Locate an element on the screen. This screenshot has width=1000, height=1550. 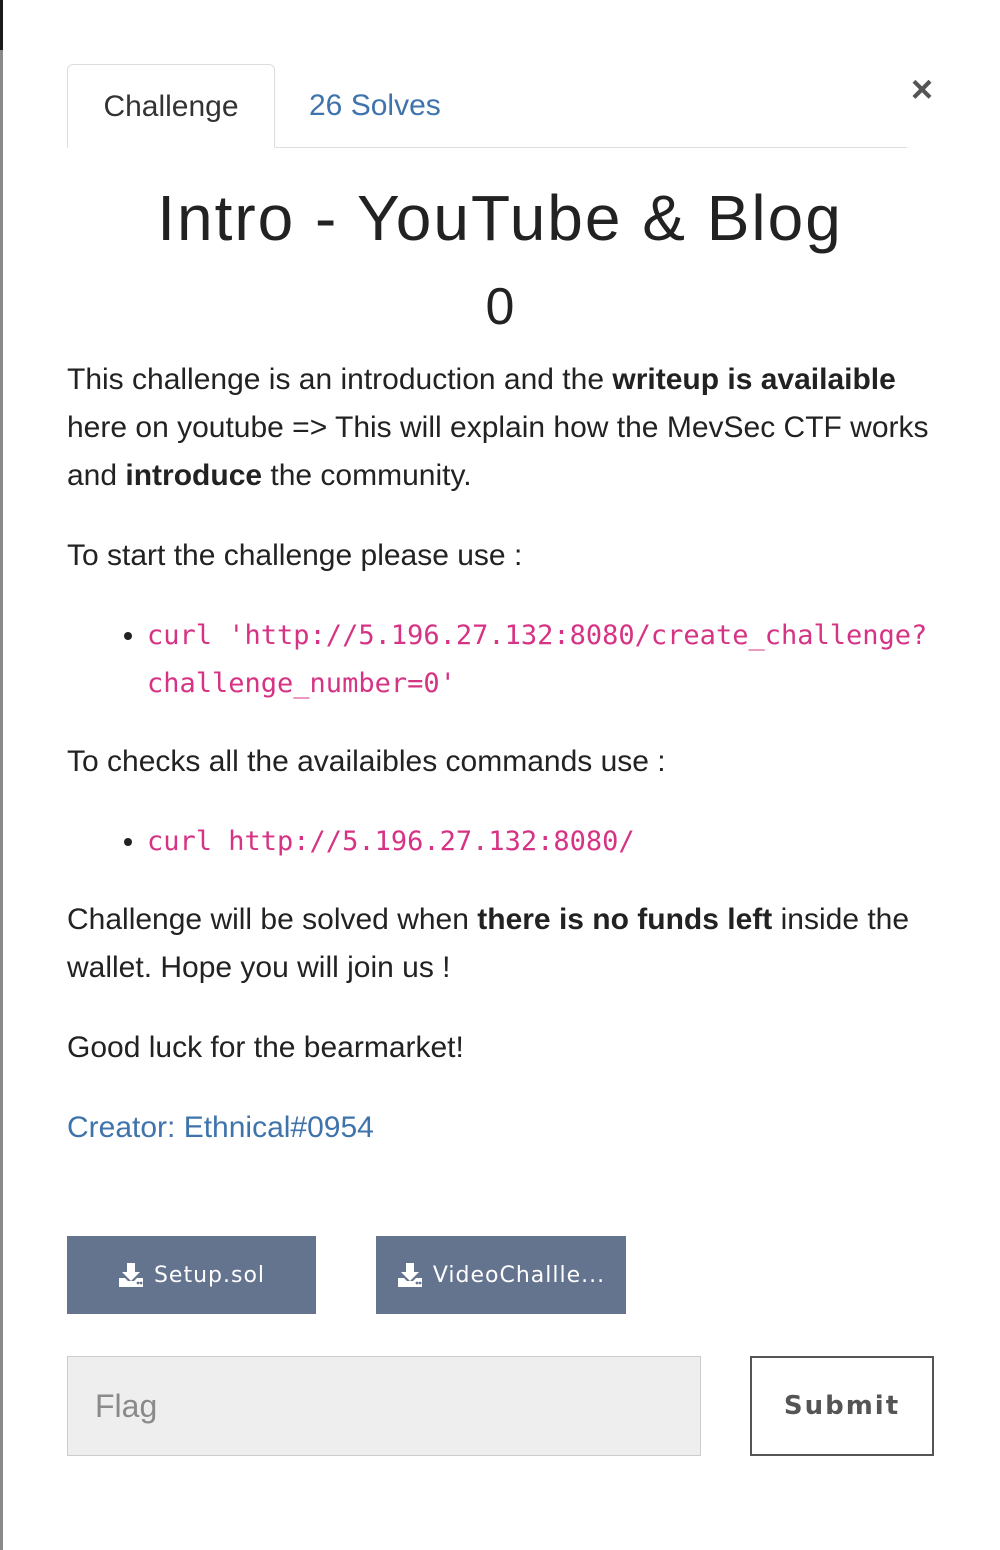
modal-tabs: Challenge 26 Solves is located at coordinates (487, 106).